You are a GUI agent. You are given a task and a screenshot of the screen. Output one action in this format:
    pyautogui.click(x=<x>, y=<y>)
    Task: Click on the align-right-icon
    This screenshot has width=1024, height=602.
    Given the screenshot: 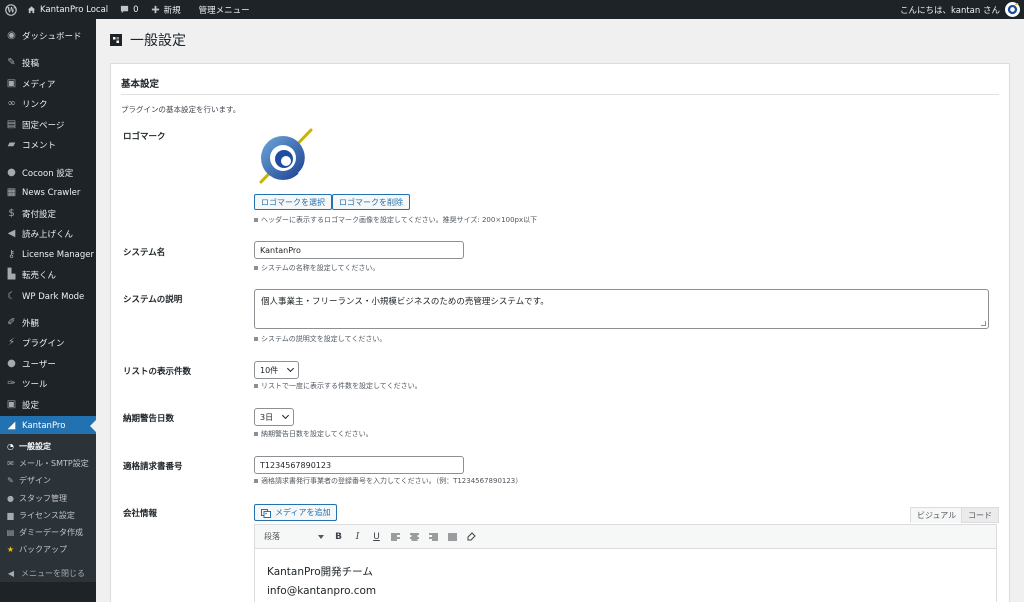 What is the action you would take?
    pyautogui.click(x=433, y=537)
    